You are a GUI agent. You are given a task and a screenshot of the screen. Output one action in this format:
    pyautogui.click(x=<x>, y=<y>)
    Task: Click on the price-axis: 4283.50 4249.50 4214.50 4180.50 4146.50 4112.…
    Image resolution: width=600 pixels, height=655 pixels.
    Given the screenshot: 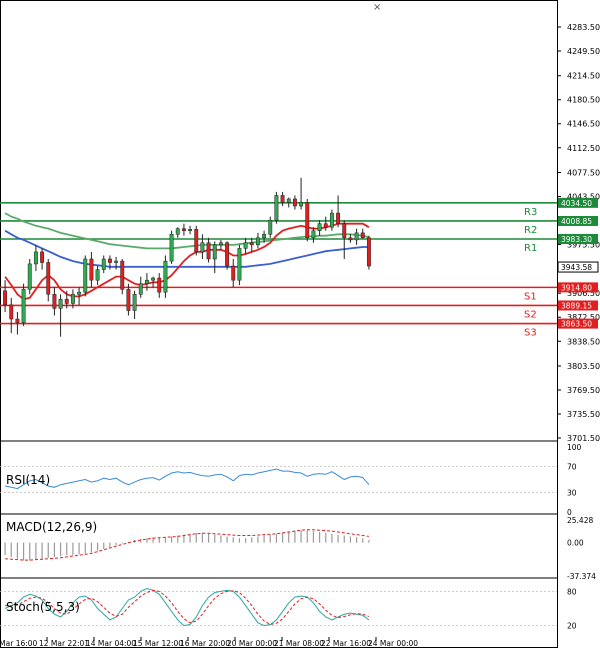 What is the action you would take?
    pyautogui.click(x=578, y=233)
    